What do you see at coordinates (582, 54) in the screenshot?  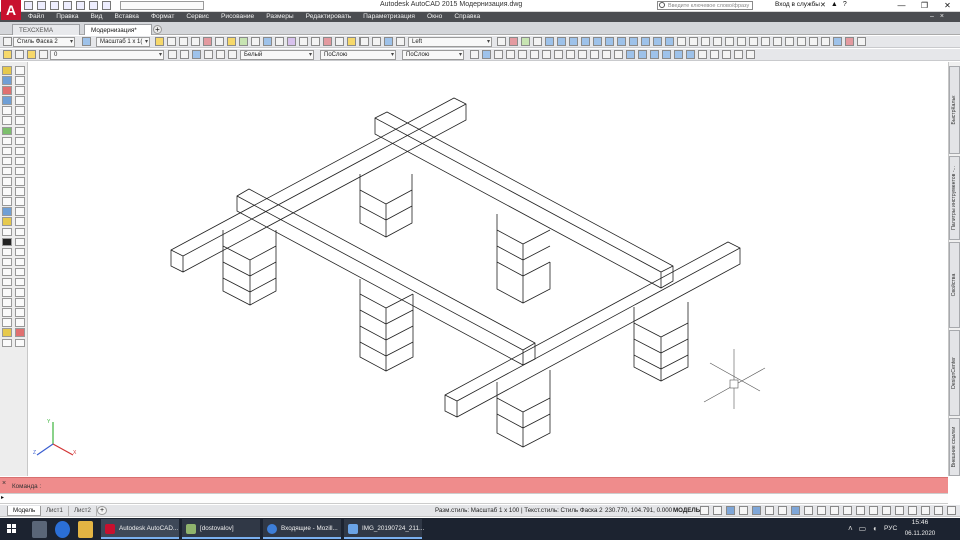 I see `scale-icon` at bounding box center [582, 54].